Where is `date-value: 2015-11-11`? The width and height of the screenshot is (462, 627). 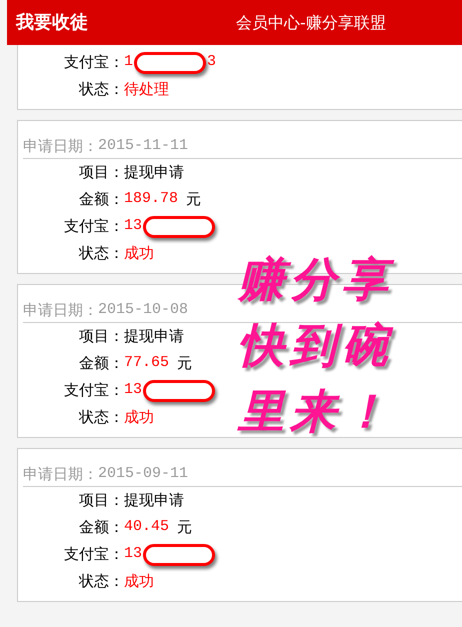
date-value: 2015-11-11 is located at coordinates (143, 146).